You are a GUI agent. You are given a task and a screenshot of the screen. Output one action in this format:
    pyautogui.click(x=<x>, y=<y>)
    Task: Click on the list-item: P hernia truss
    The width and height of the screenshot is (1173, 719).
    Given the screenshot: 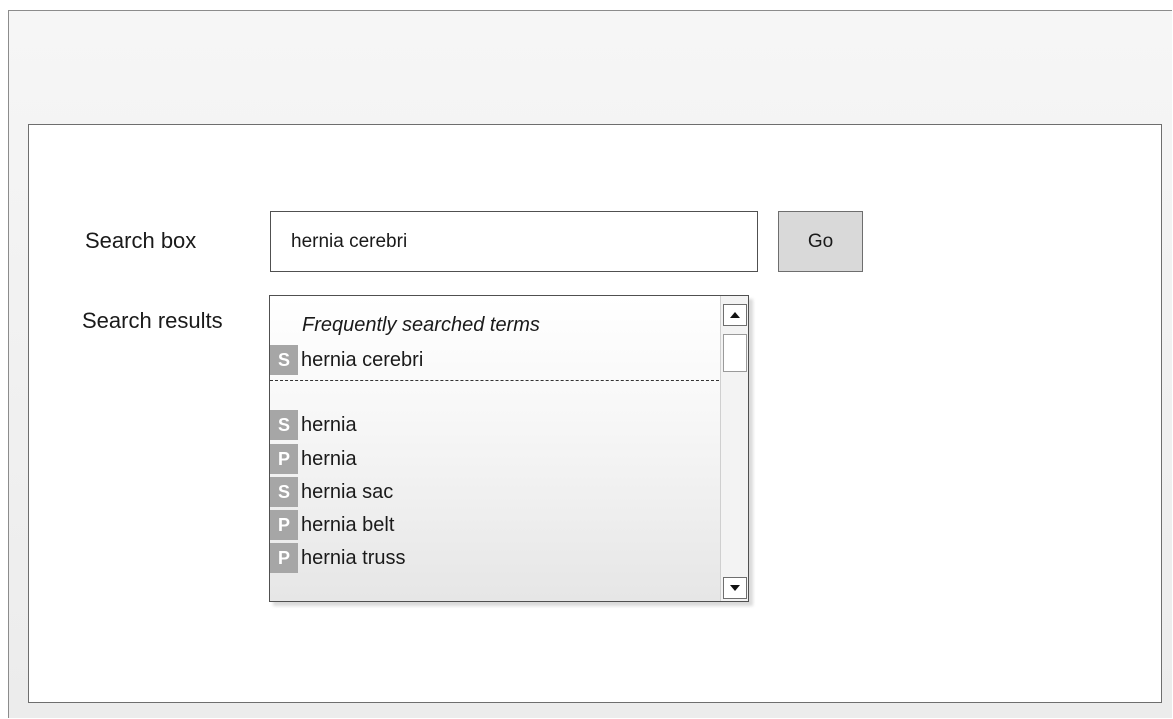 What is the action you would take?
    pyautogui.click(x=338, y=558)
    